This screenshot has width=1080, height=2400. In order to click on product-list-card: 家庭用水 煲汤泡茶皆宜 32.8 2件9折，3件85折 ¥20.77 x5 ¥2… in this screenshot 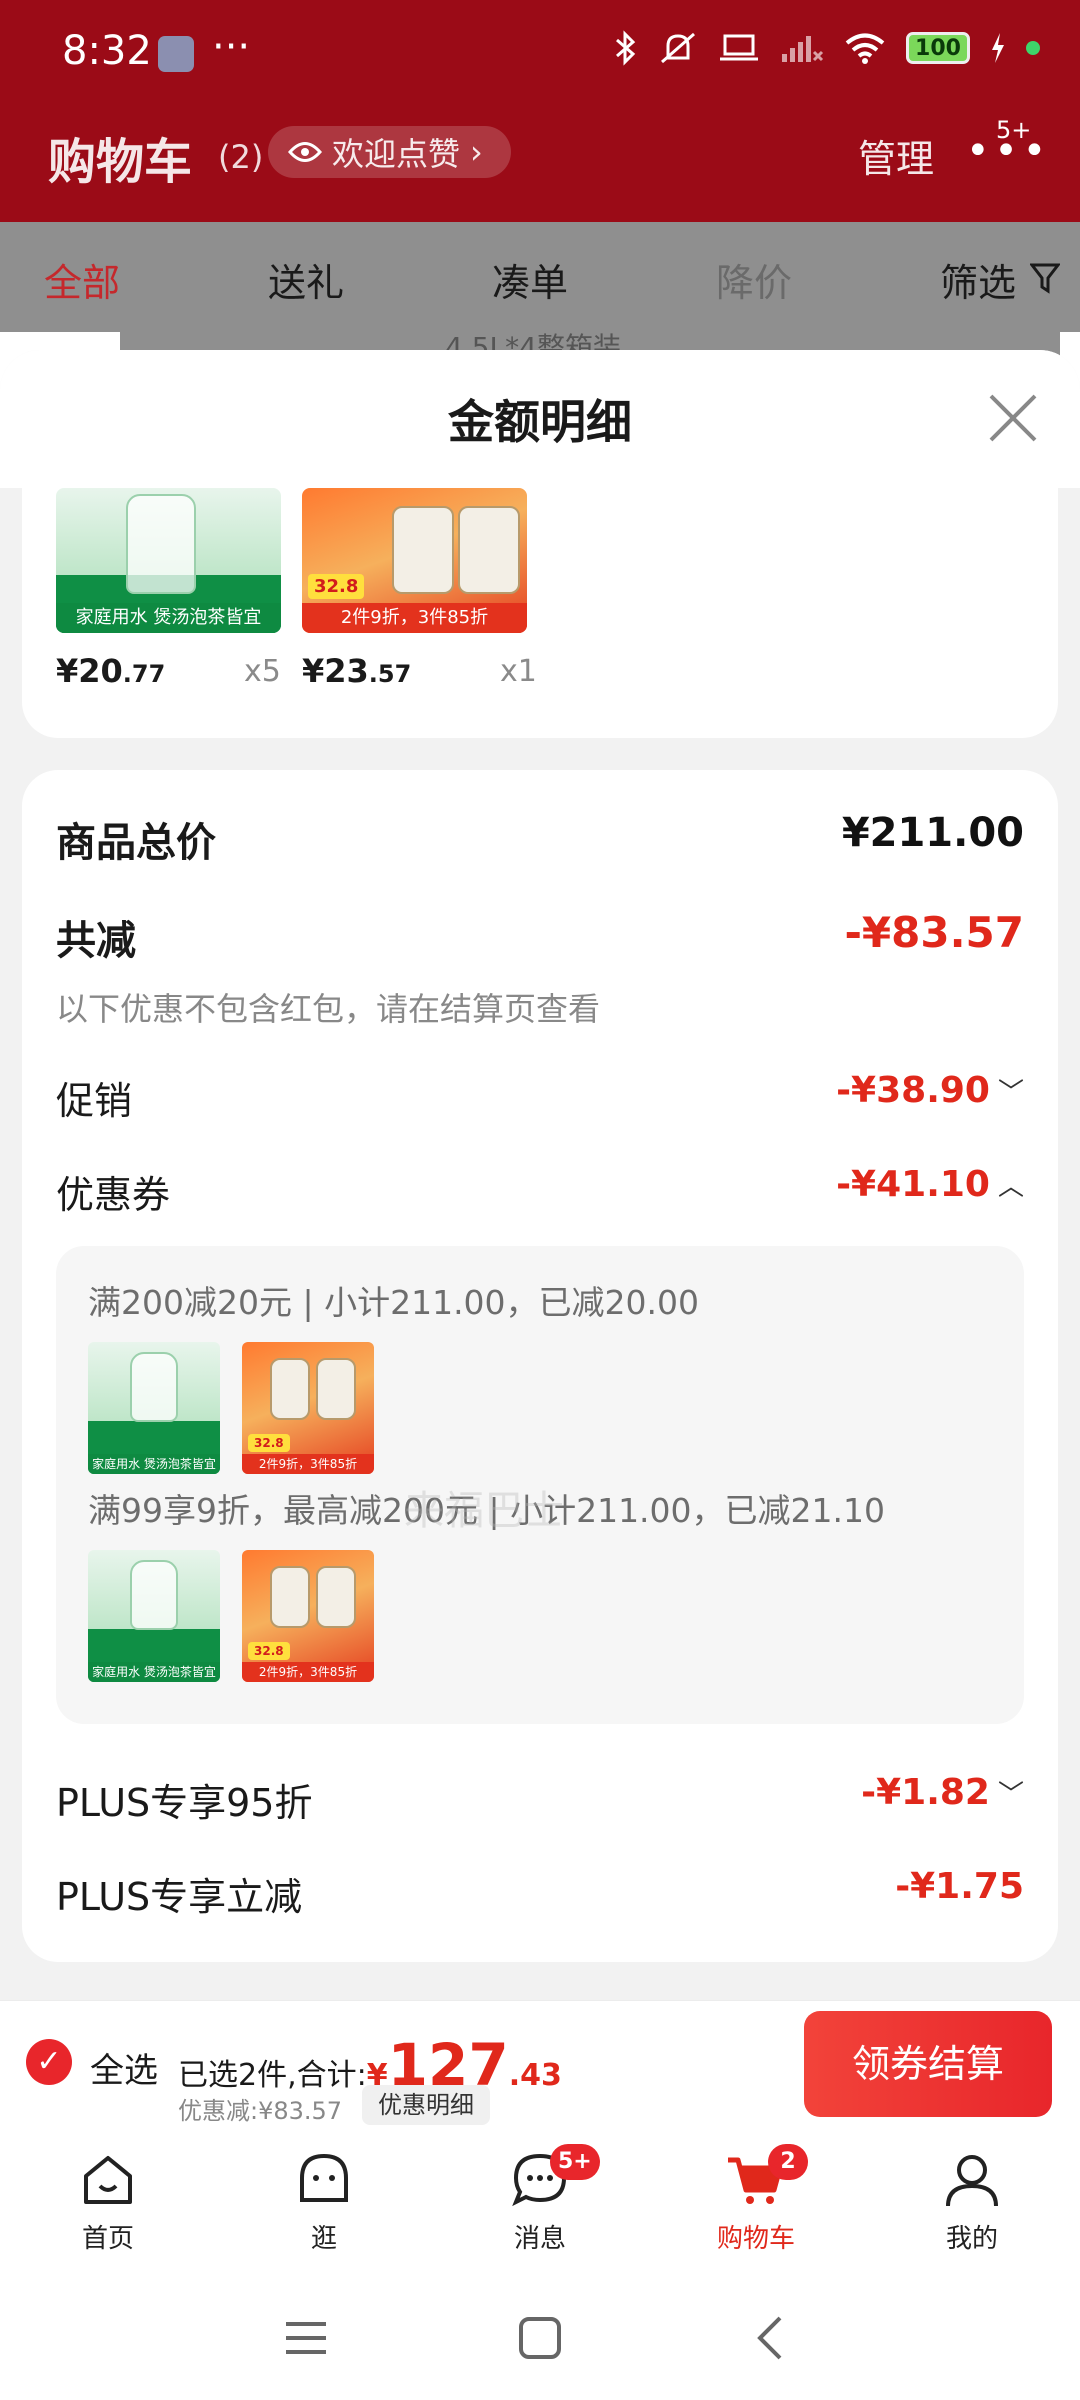, I will do `click(540, 599)`.